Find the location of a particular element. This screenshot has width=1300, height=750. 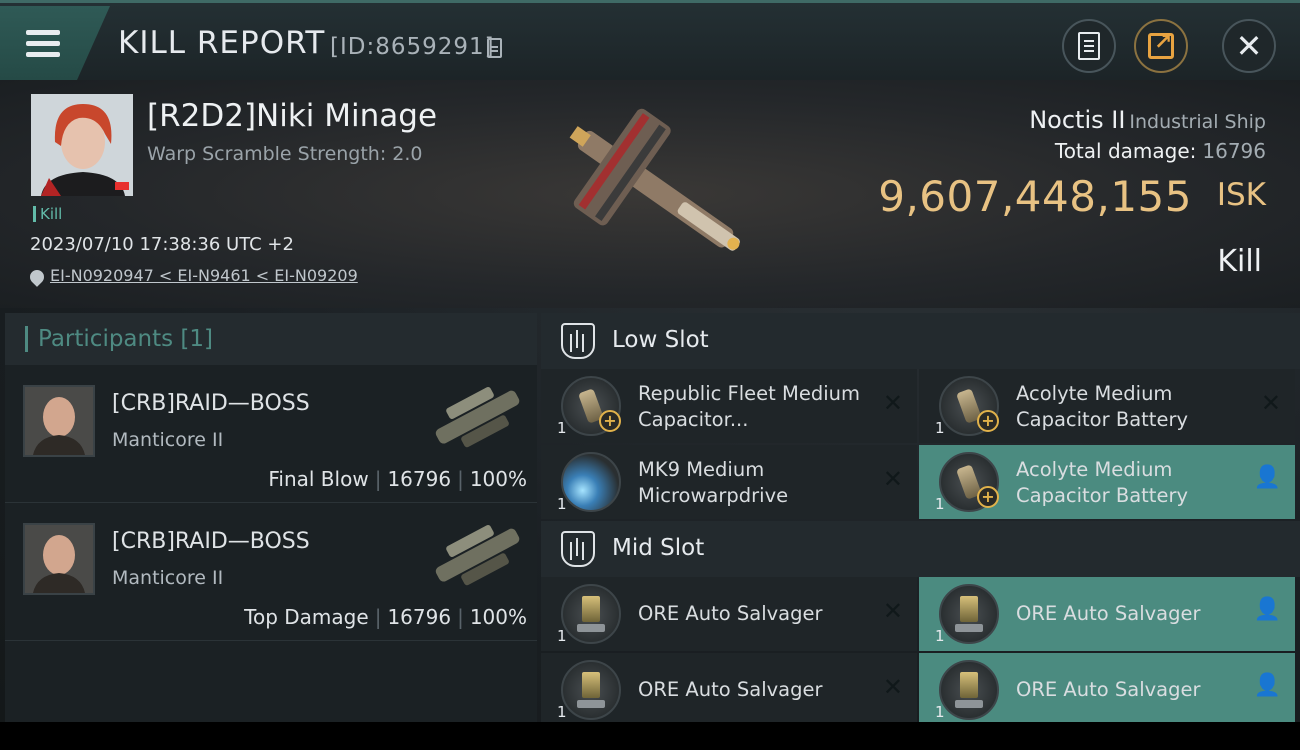

isk-unit: ISK is located at coordinates (1241, 195).